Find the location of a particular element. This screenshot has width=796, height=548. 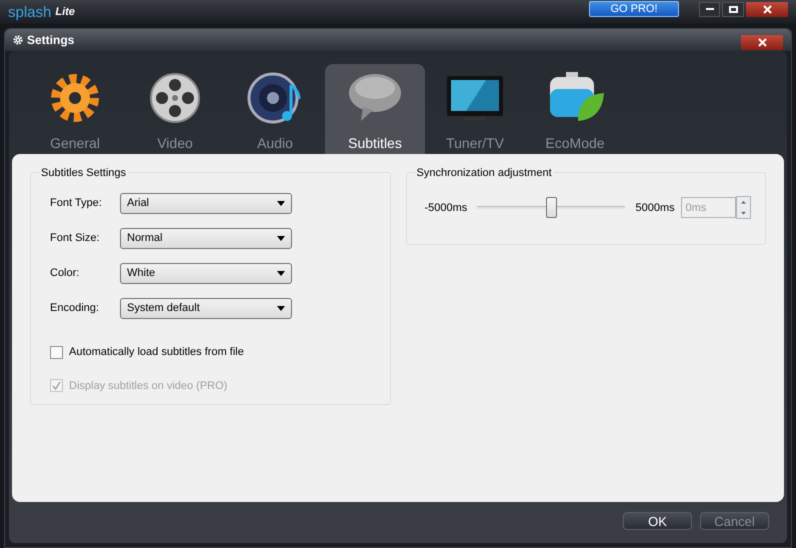

maximum-label: 5000ms is located at coordinates (656, 208).